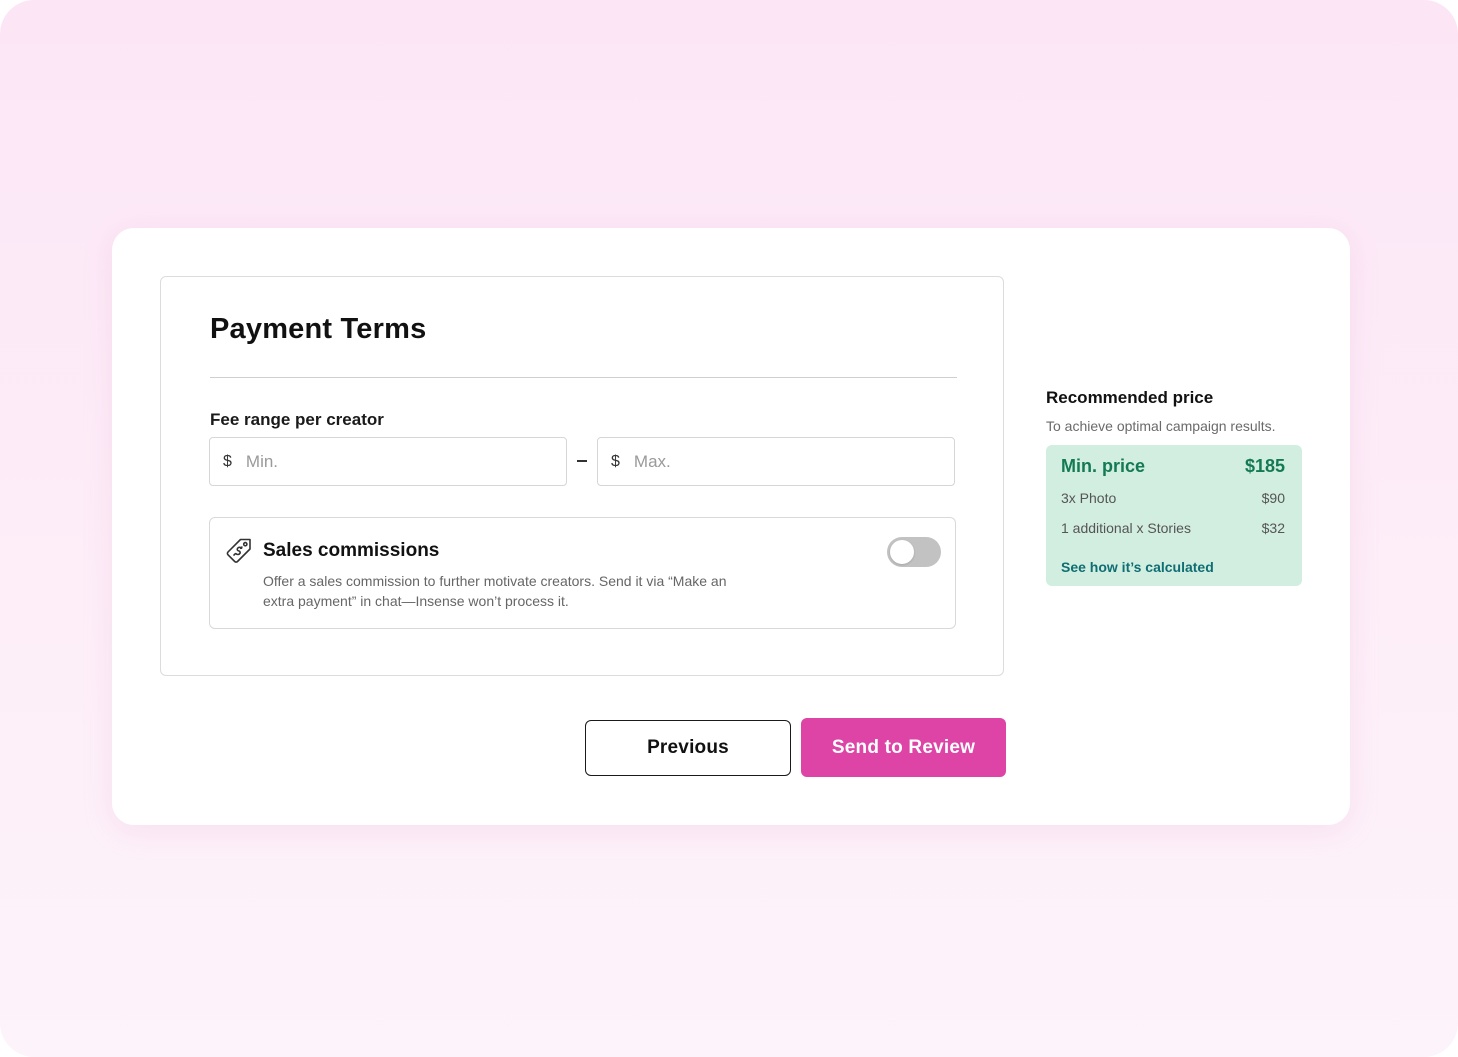 Image resolution: width=1458 pixels, height=1057 pixels. I want to click on price-item-row: 1 additional x Stories $32, so click(1173, 528).